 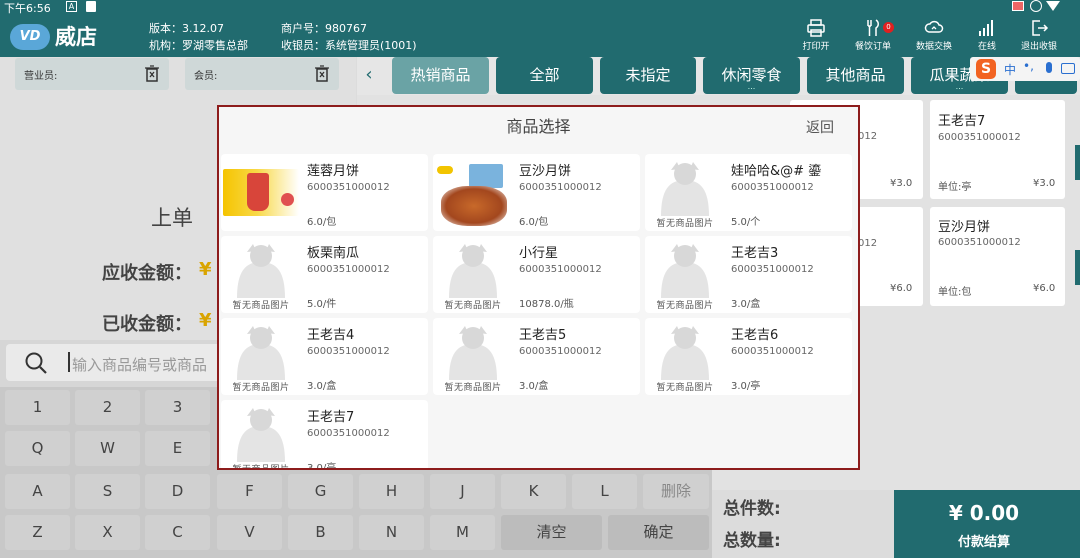 What do you see at coordinates (107, 491) in the screenshot?
I see `key-s: S` at bounding box center [107, 491].